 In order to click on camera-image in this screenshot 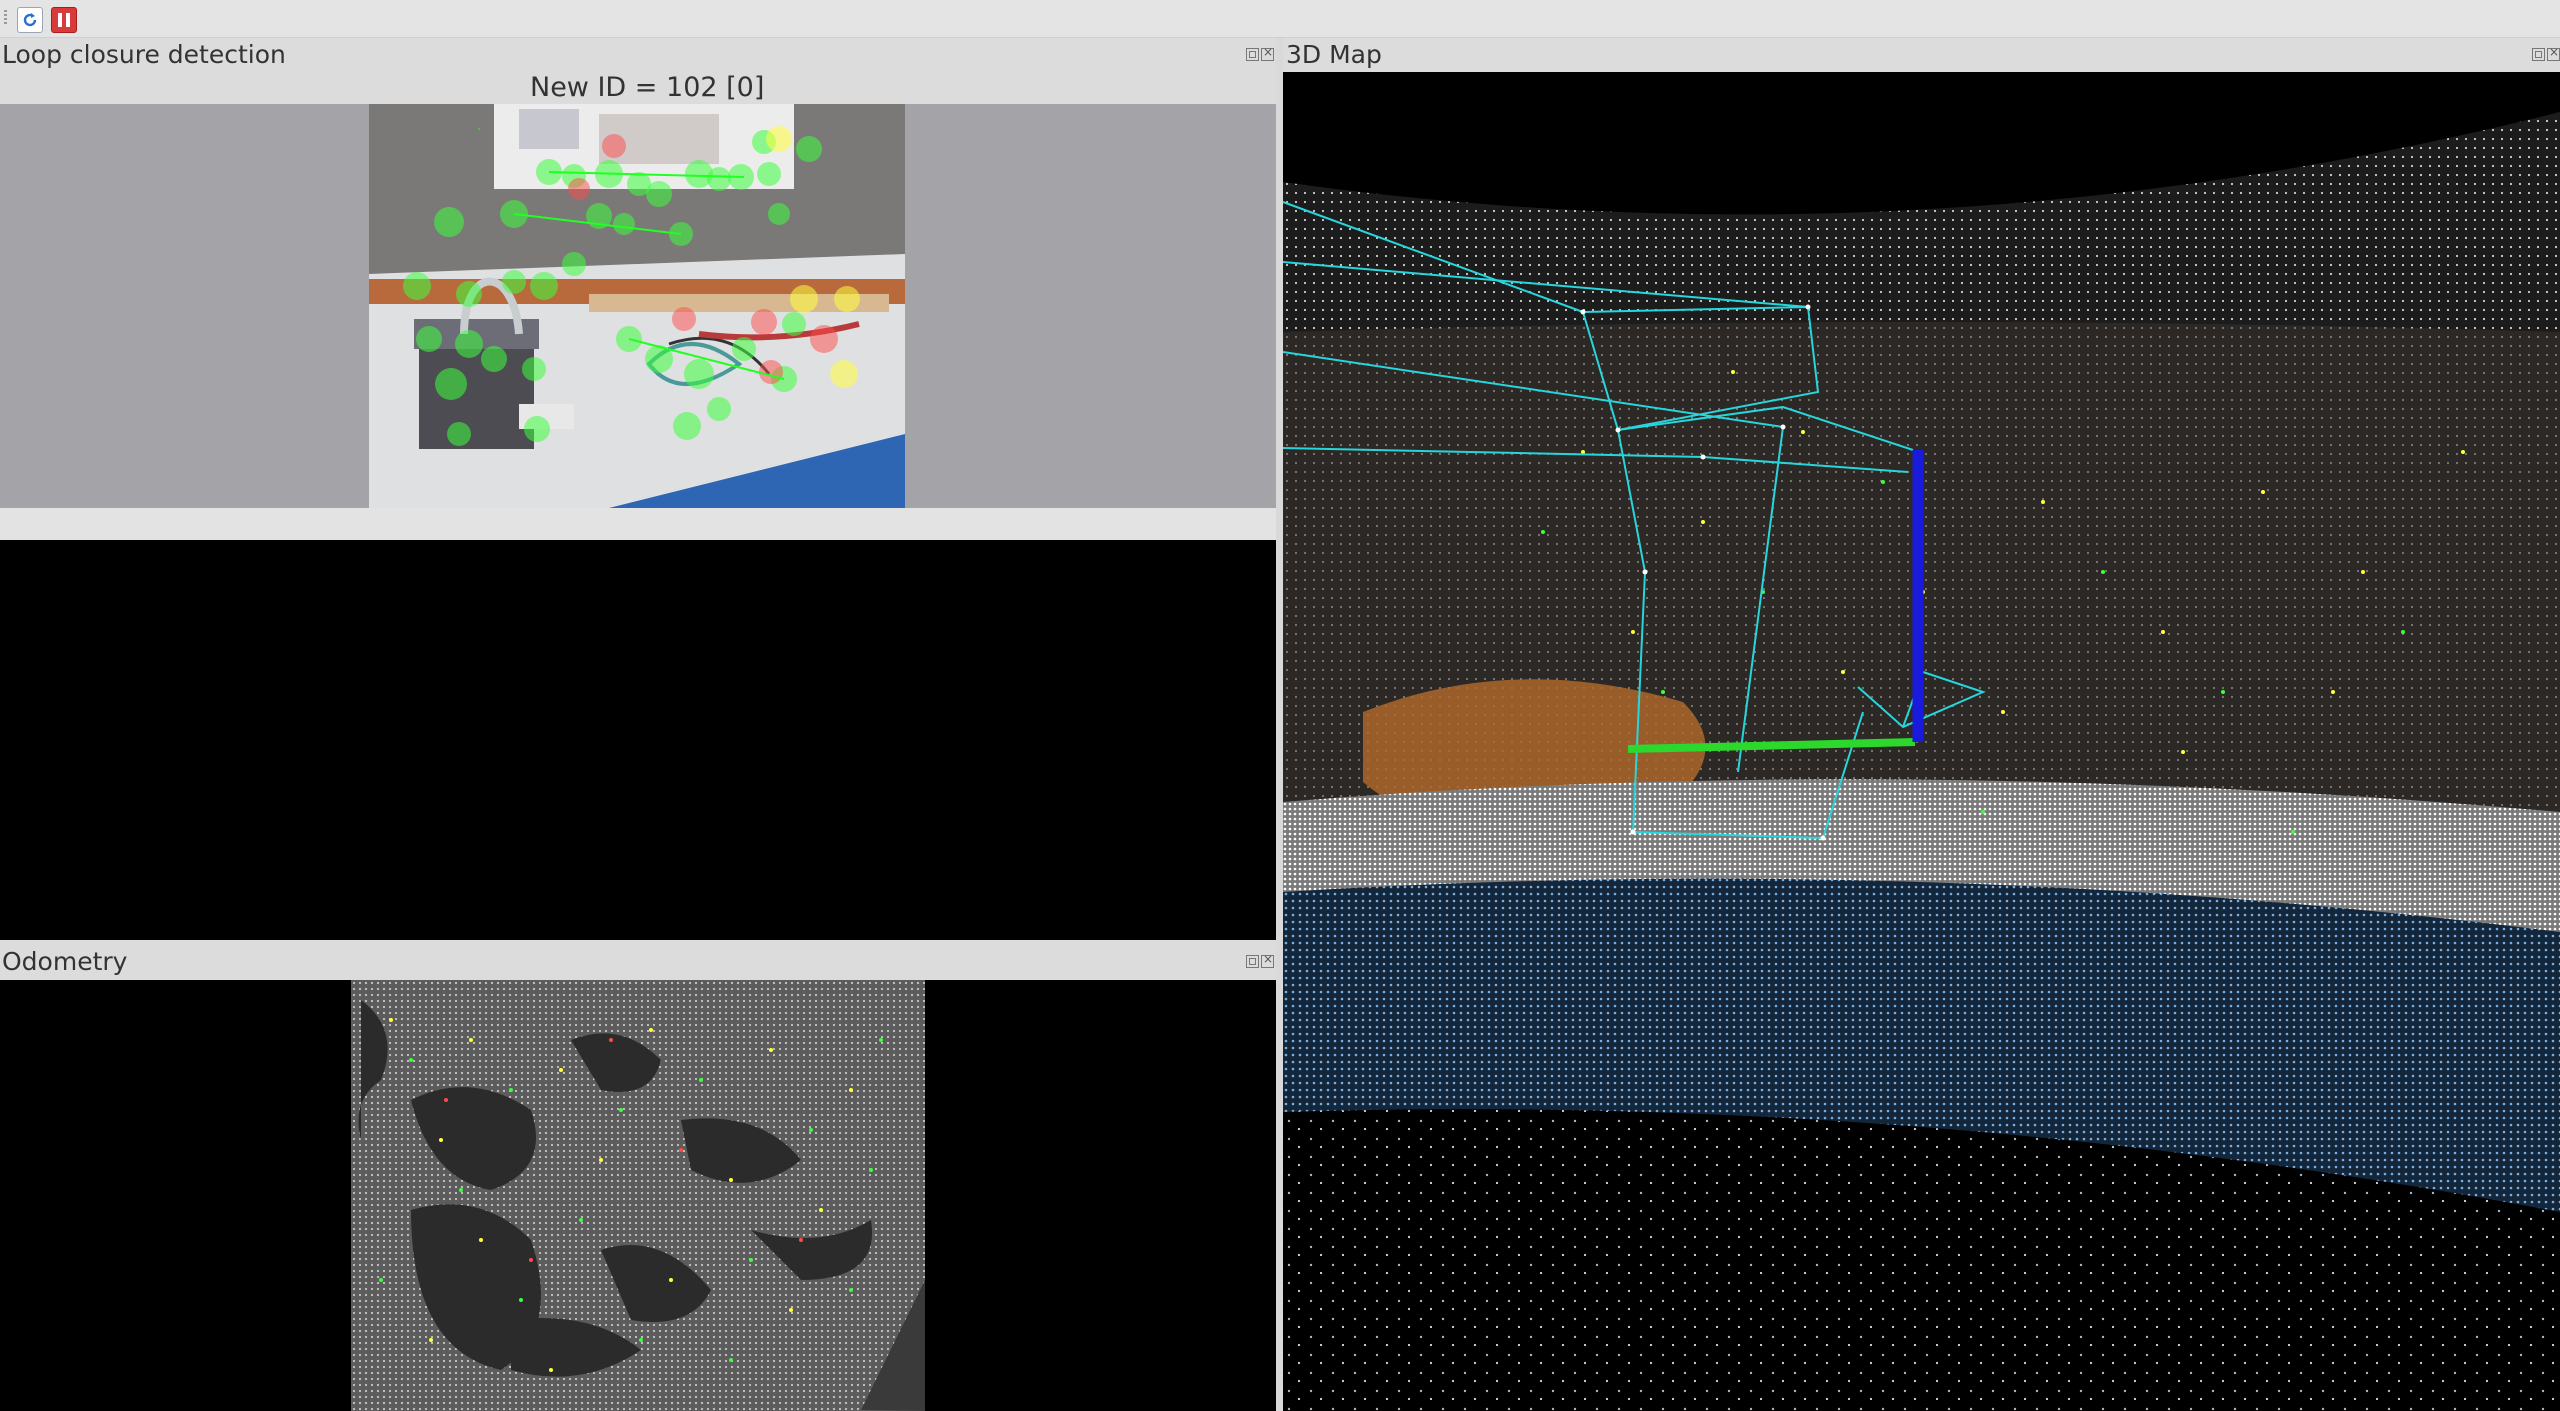, I will do `click(637, 306)`.